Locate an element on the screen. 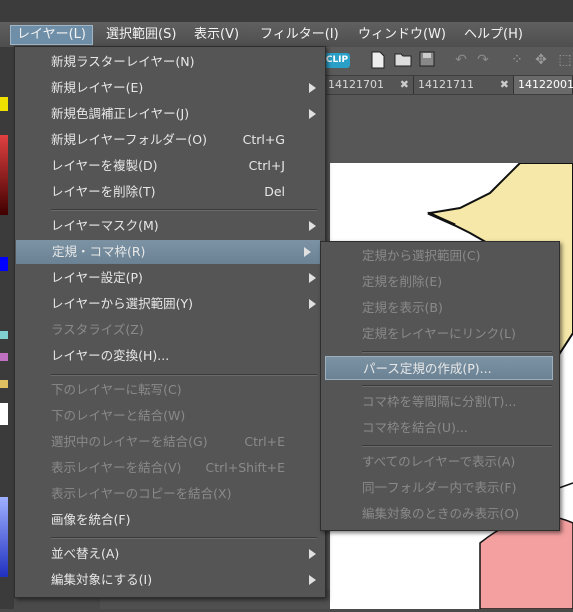 The image size is (573, 612). tab-label: 14122001 is located at coordinates (545, 84).